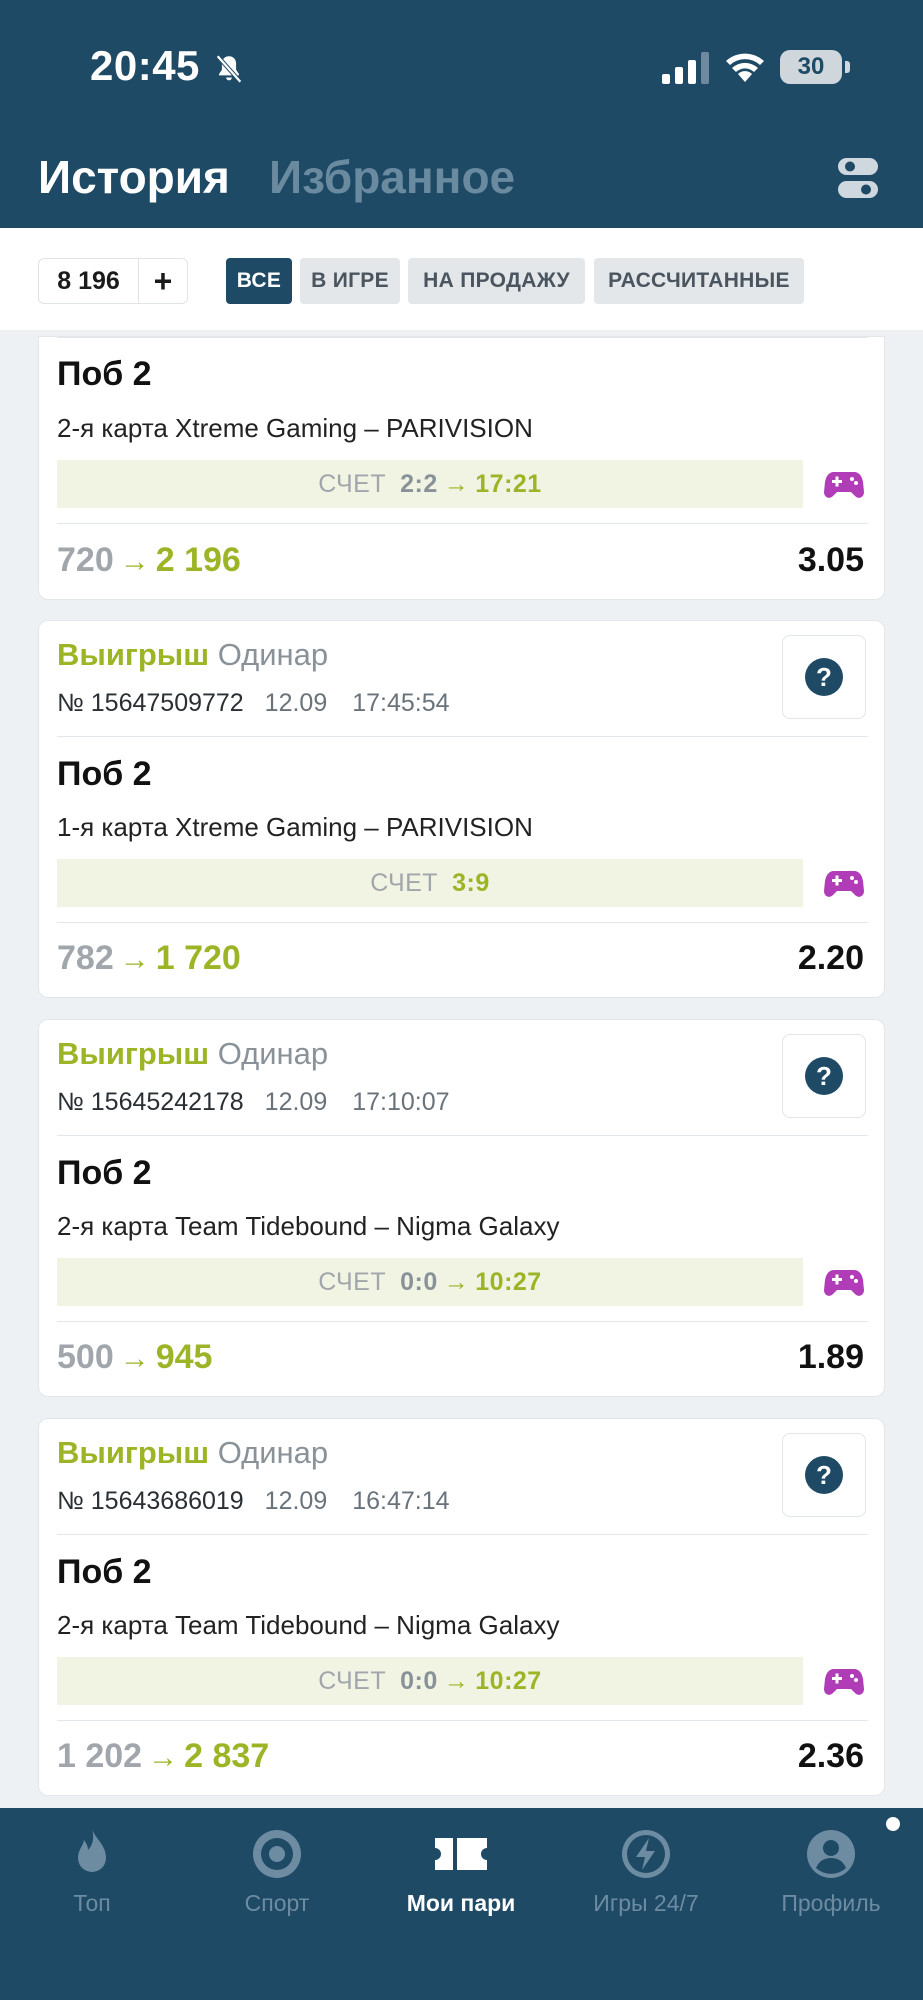  What do you see at coordinates (198, 958) in the screenshot?
I see `win-amount: 1 720` at bounding box center [198, 958].